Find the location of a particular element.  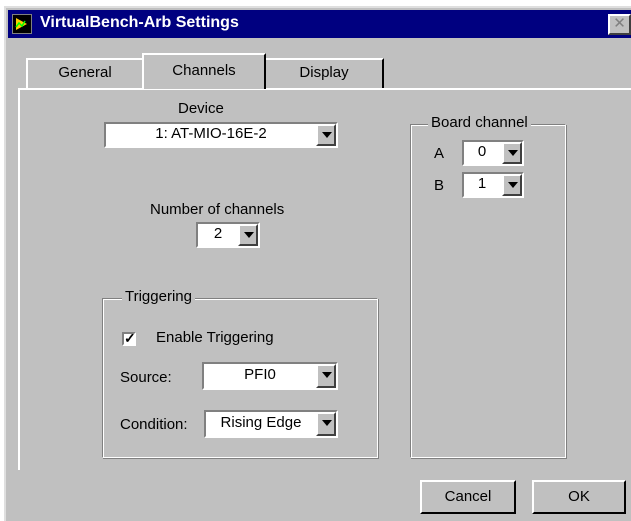

channel-a-label: A is located at coordinates (439, 153).